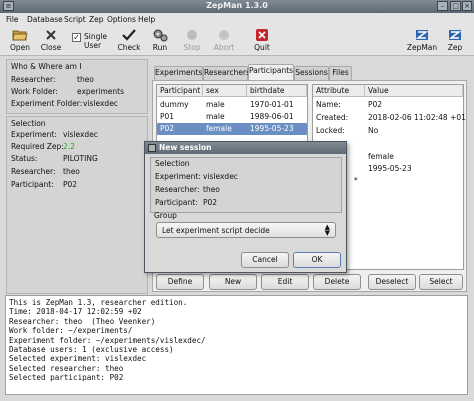  What do you see at coordinates (24, 158) in the screenshot?
I see `status-label: Status:` at bounding box center [24, 158].